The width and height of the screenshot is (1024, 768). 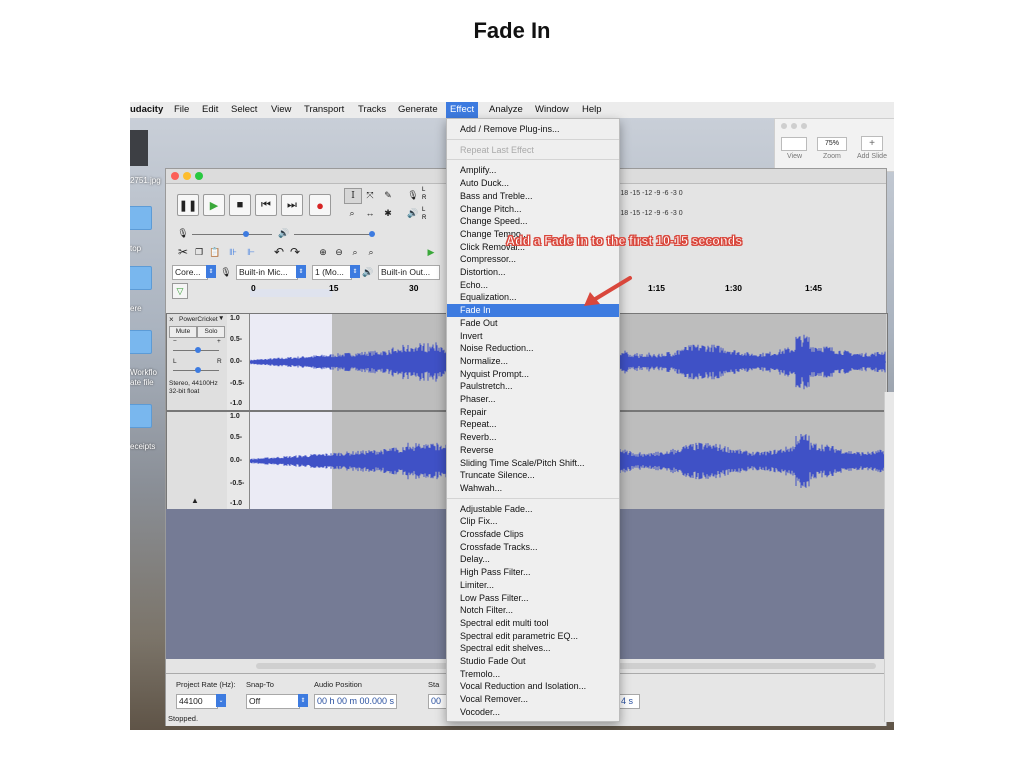 I want to click on effect-menu-item: Reverse, so click(x=533, y=450).